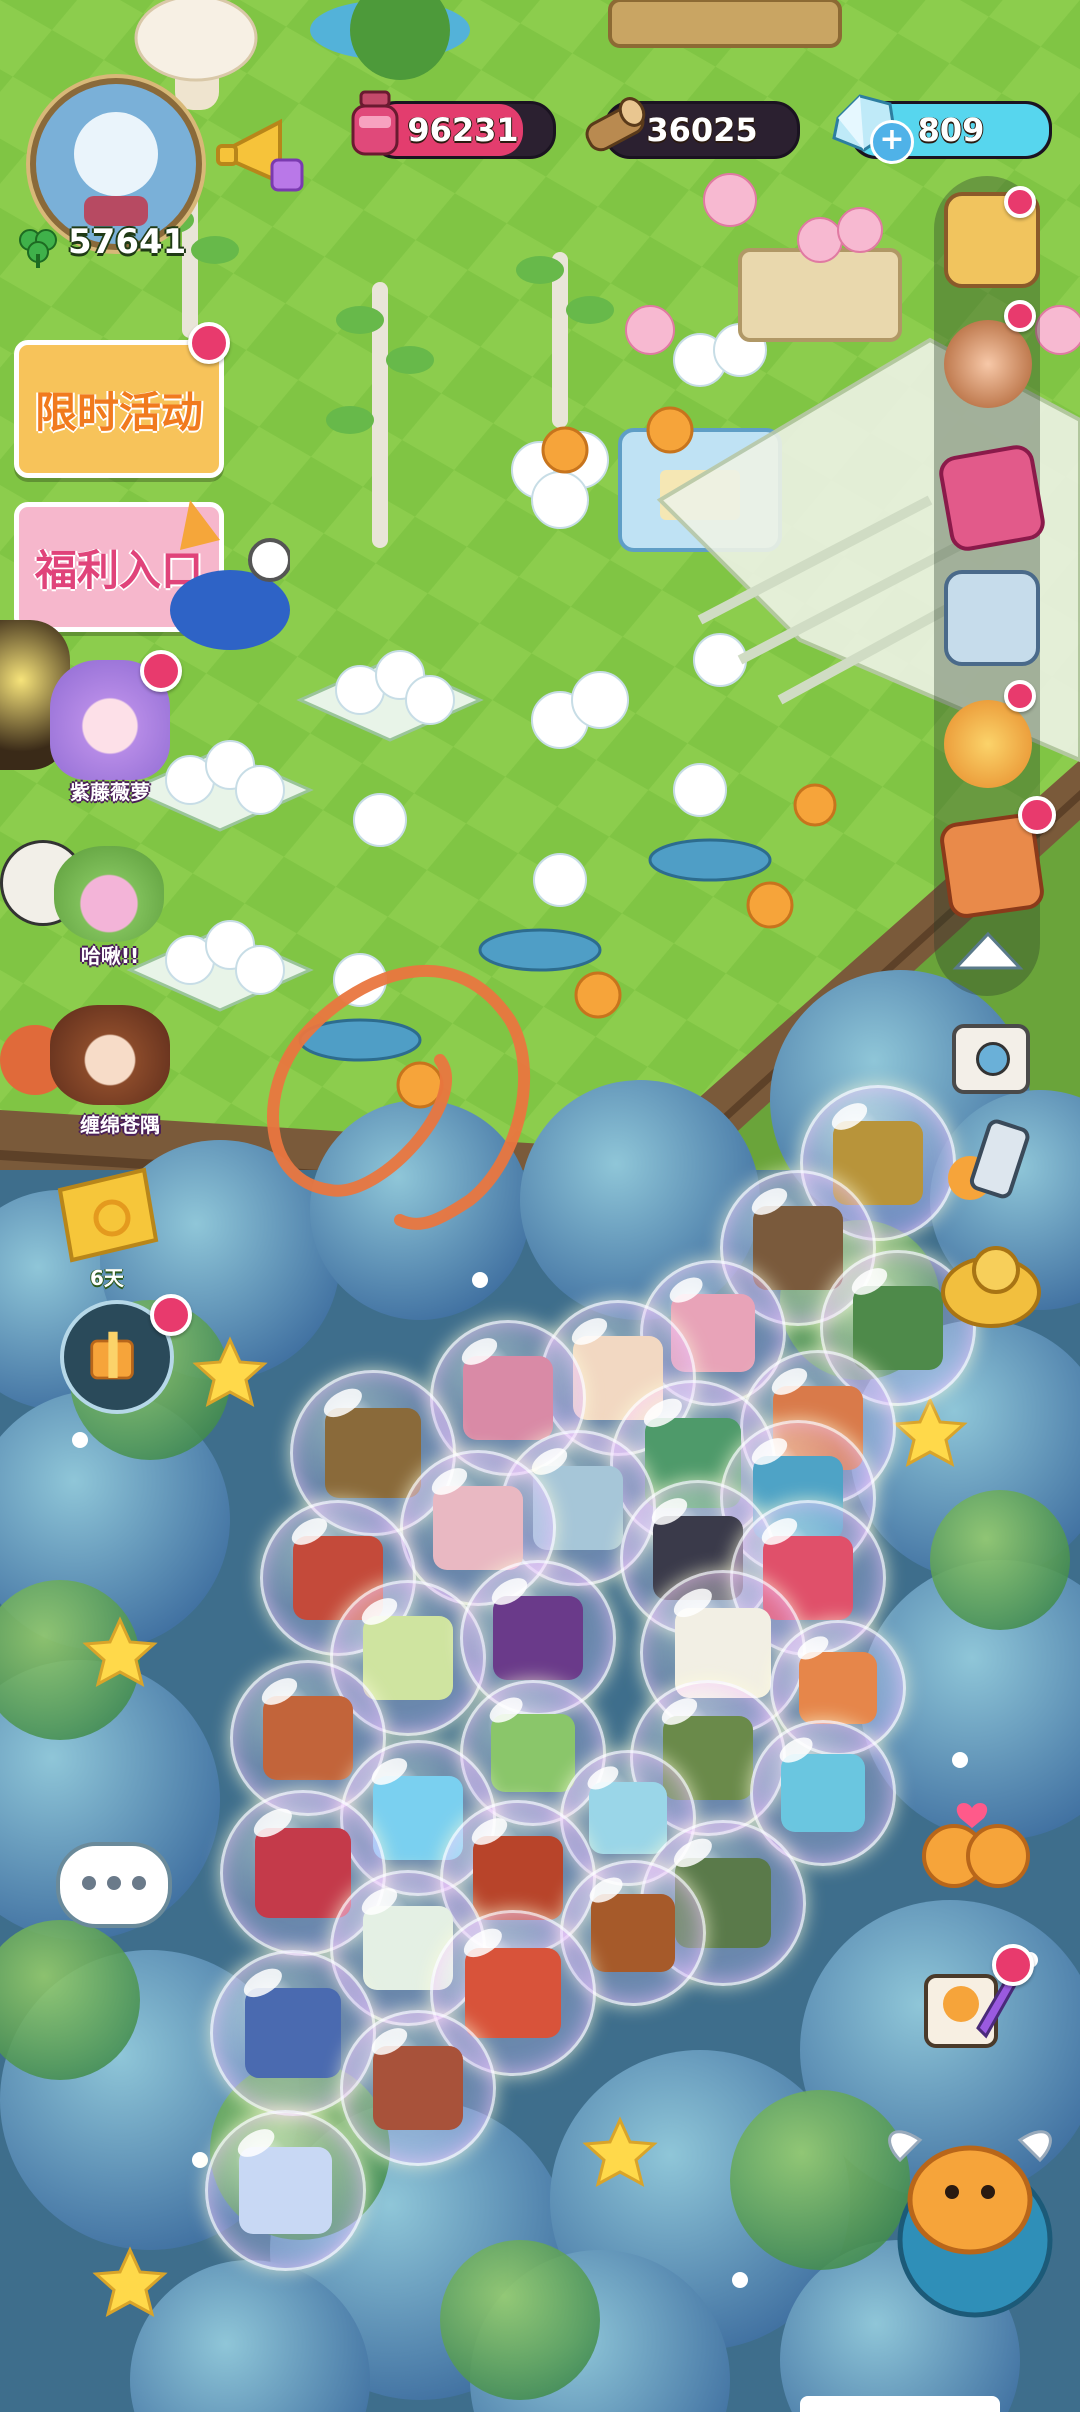  Describe the element at coordinates (988, 950) in the screenshot. I see `arrow-up-icon` at that location.